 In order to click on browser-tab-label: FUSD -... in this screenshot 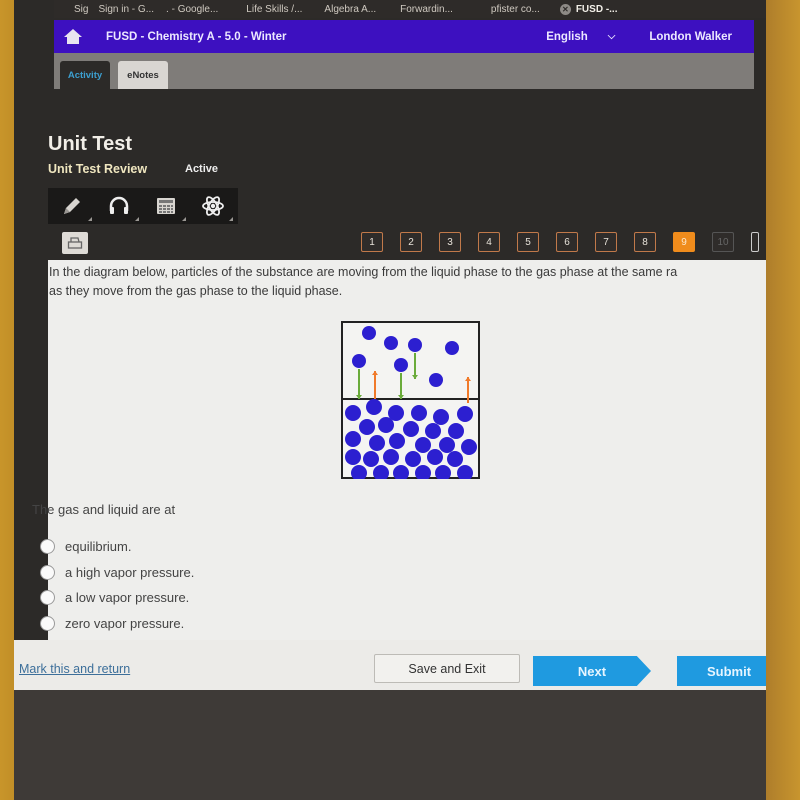, I will do `click(596, 9)`.